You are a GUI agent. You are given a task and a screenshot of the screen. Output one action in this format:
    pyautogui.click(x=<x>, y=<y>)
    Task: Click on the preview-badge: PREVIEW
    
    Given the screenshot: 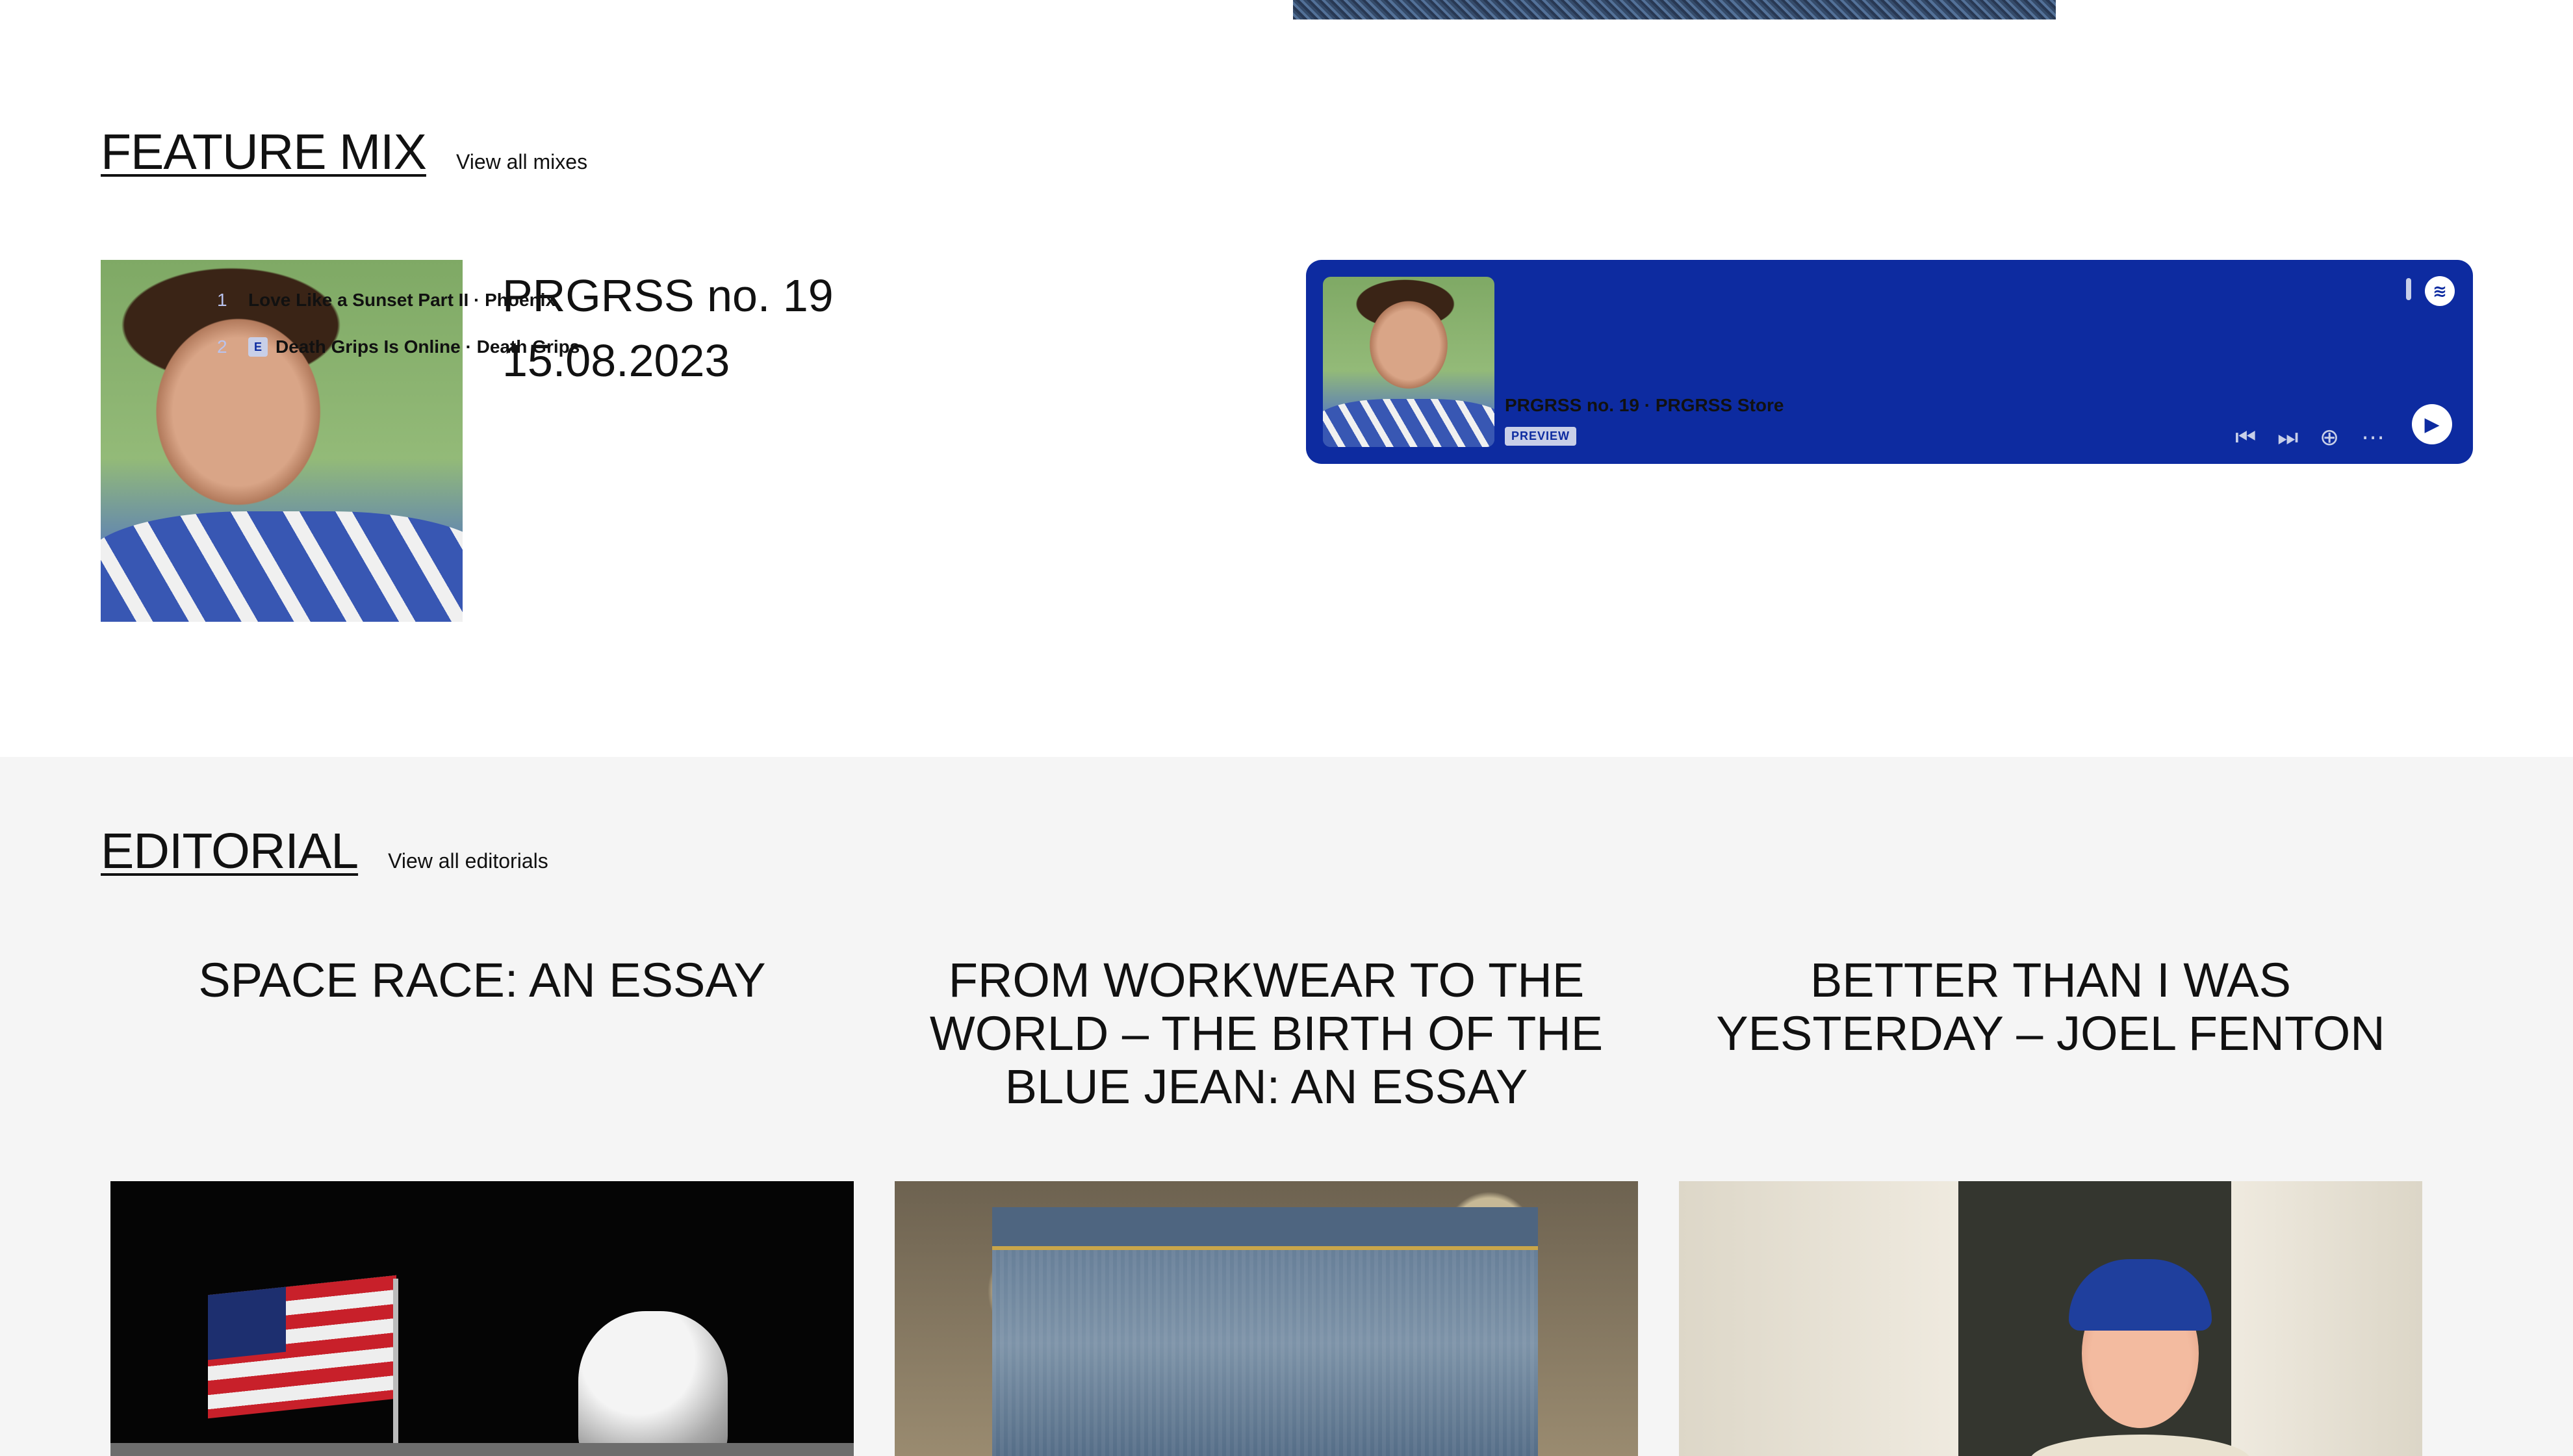 What is the action you would take?
    pyautogui.click(x=1541, y=437)
    